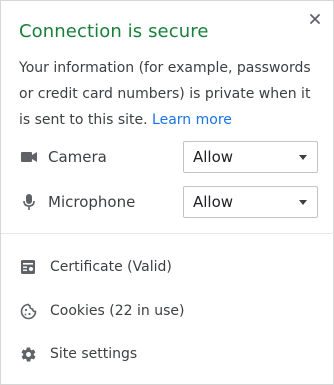 This screenshot has width=334, height=385. I want to click on permission-label-microphone: Microphone, so click(92, 202).